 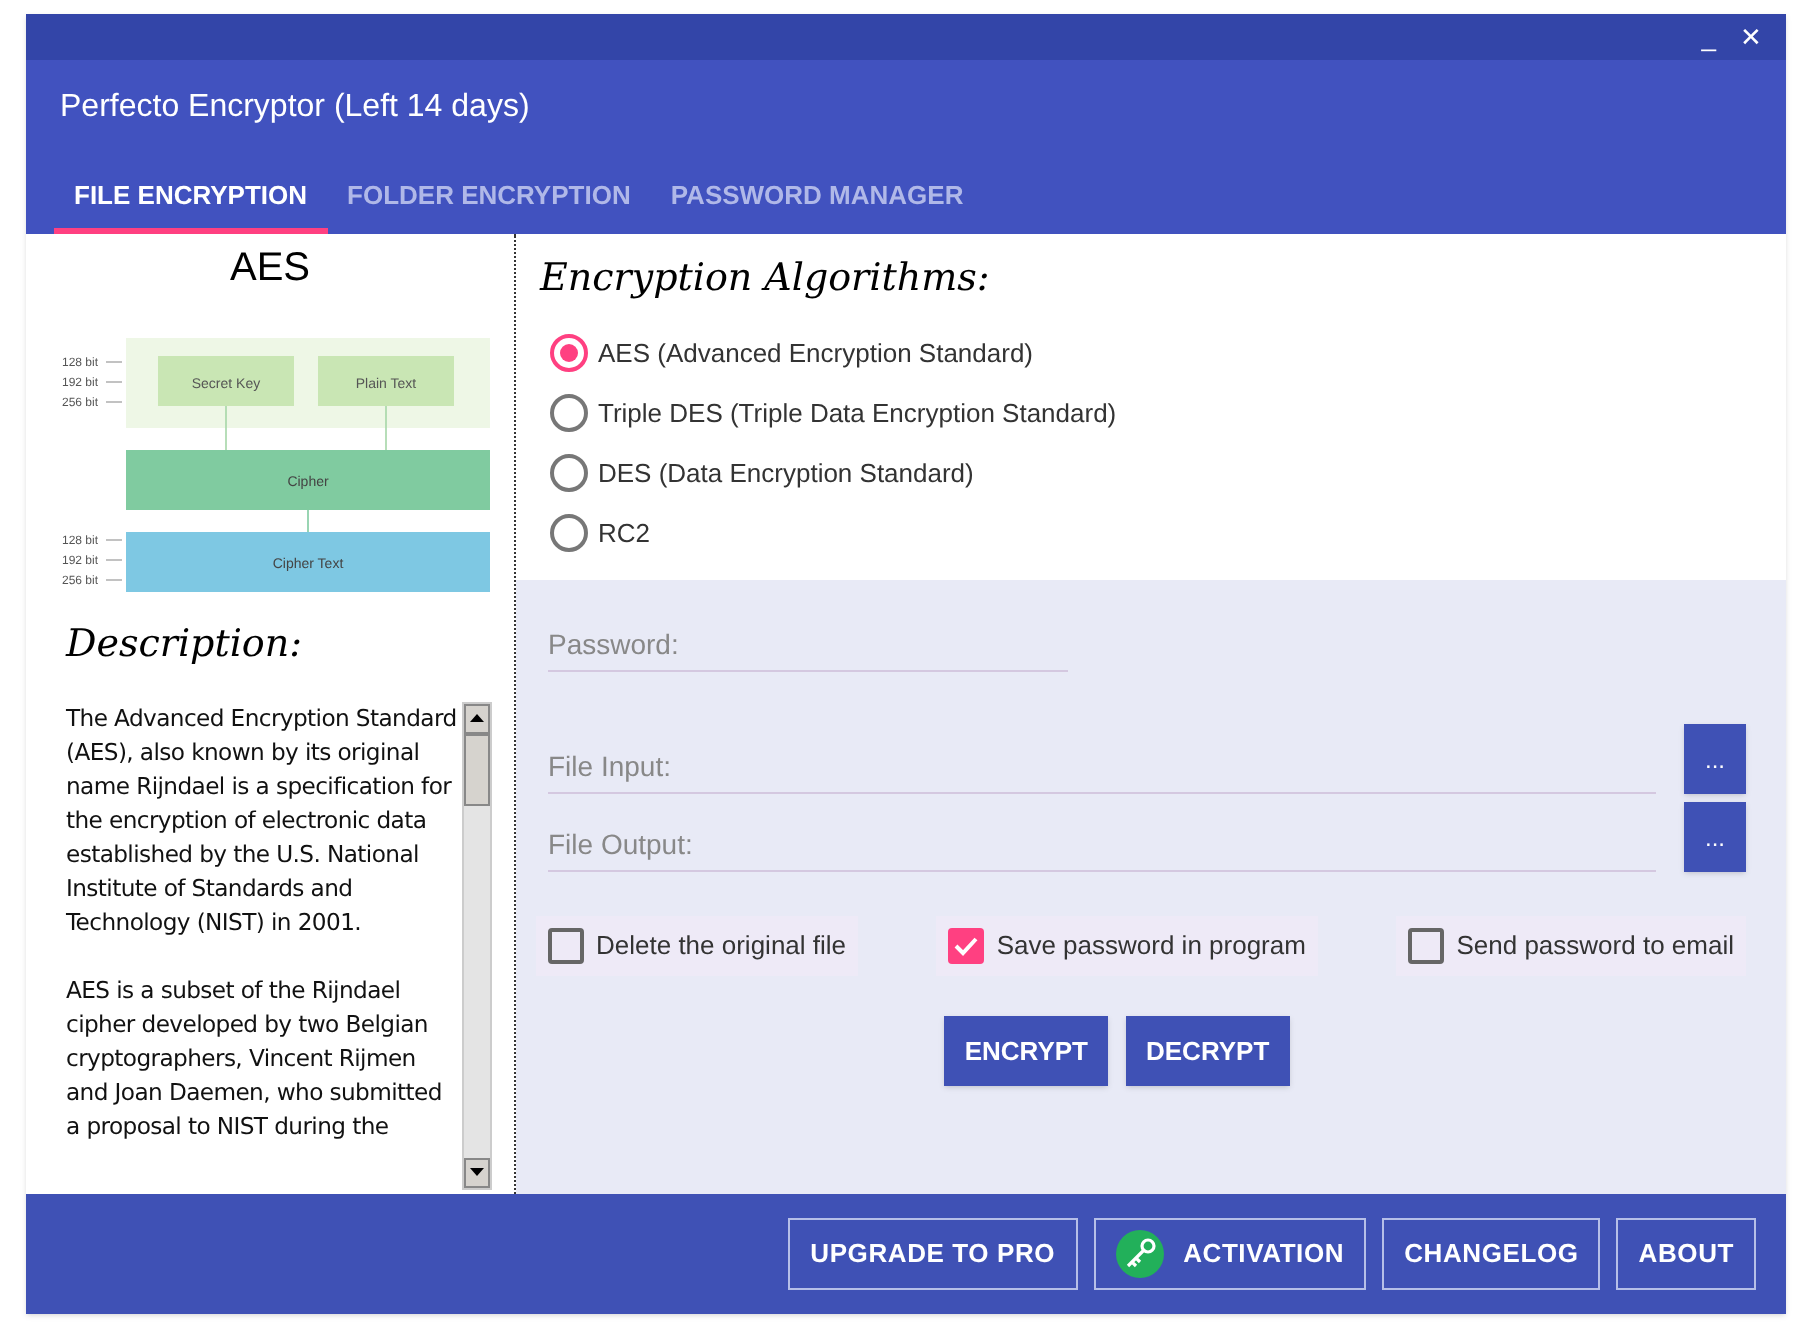 I want to click on input-field: File Input:, so click(x=1102, y=770).